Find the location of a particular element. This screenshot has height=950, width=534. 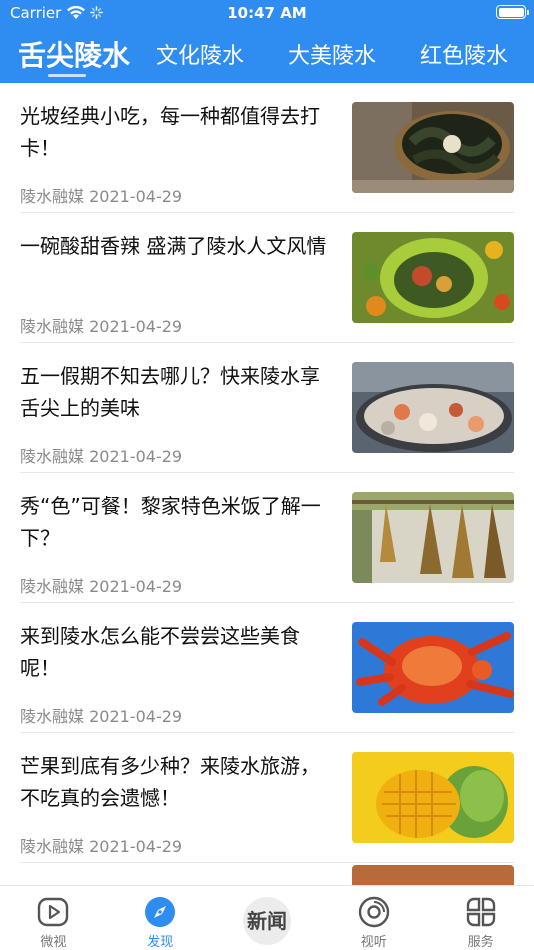

bottom-tab-xinwen: 新闻 is located at coordinates (267, 918).